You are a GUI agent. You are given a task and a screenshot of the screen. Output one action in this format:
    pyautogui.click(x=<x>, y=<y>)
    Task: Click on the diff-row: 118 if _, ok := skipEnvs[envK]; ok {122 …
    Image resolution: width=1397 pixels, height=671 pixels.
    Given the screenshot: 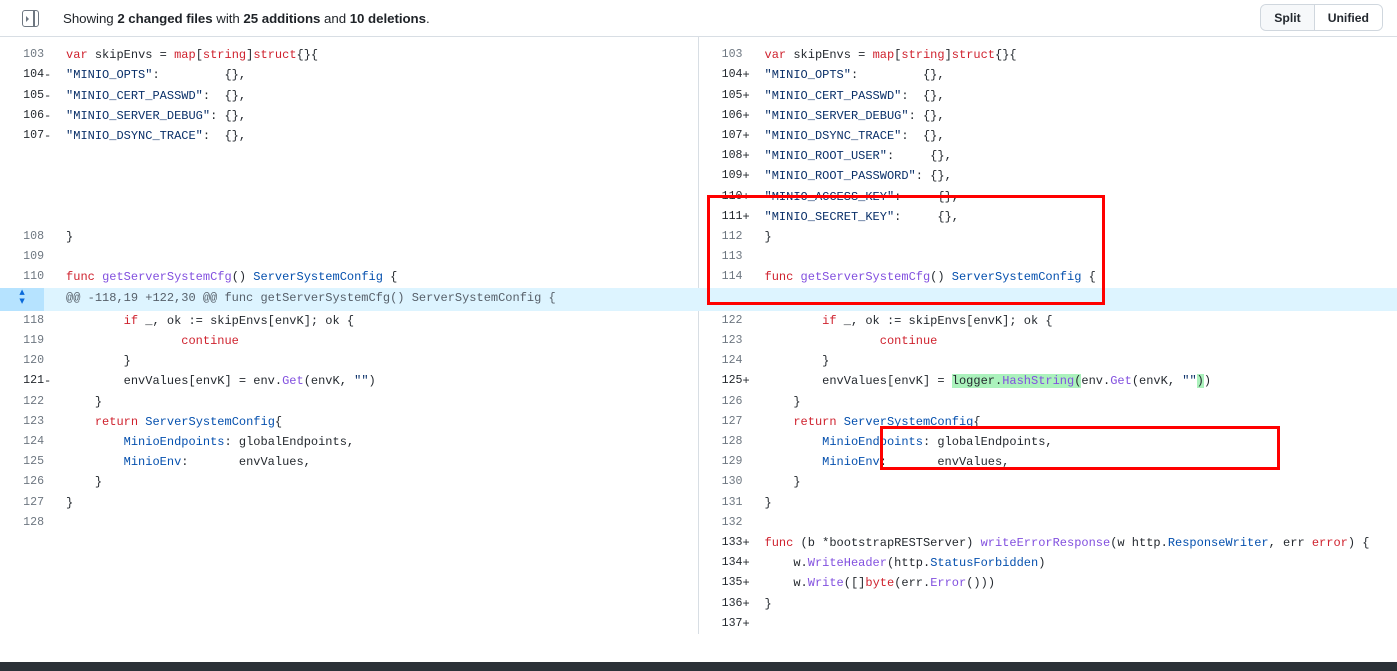 What is the action you would take?
    pyautogui.click(x=698, y=321)
    